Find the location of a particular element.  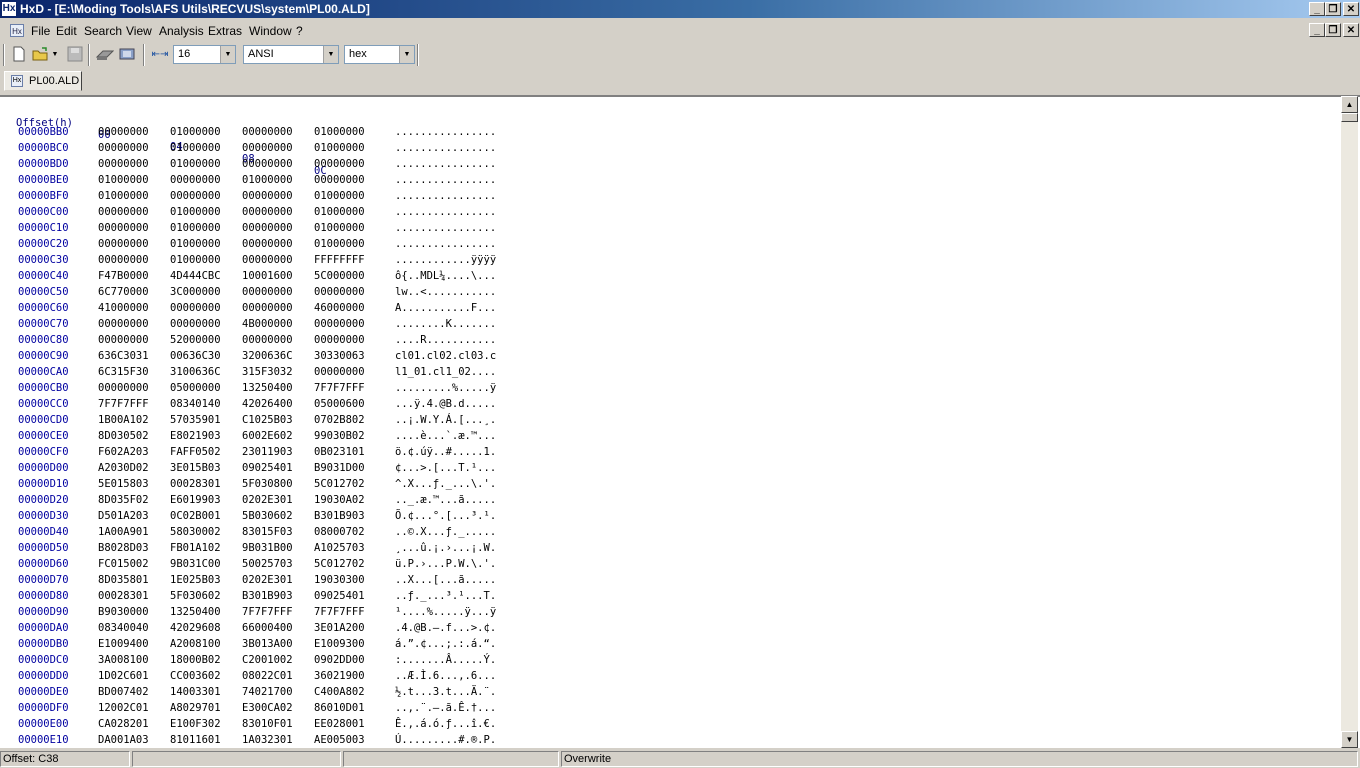

hex-byte-group: 4B000000 is located at coordinates (267, 324).